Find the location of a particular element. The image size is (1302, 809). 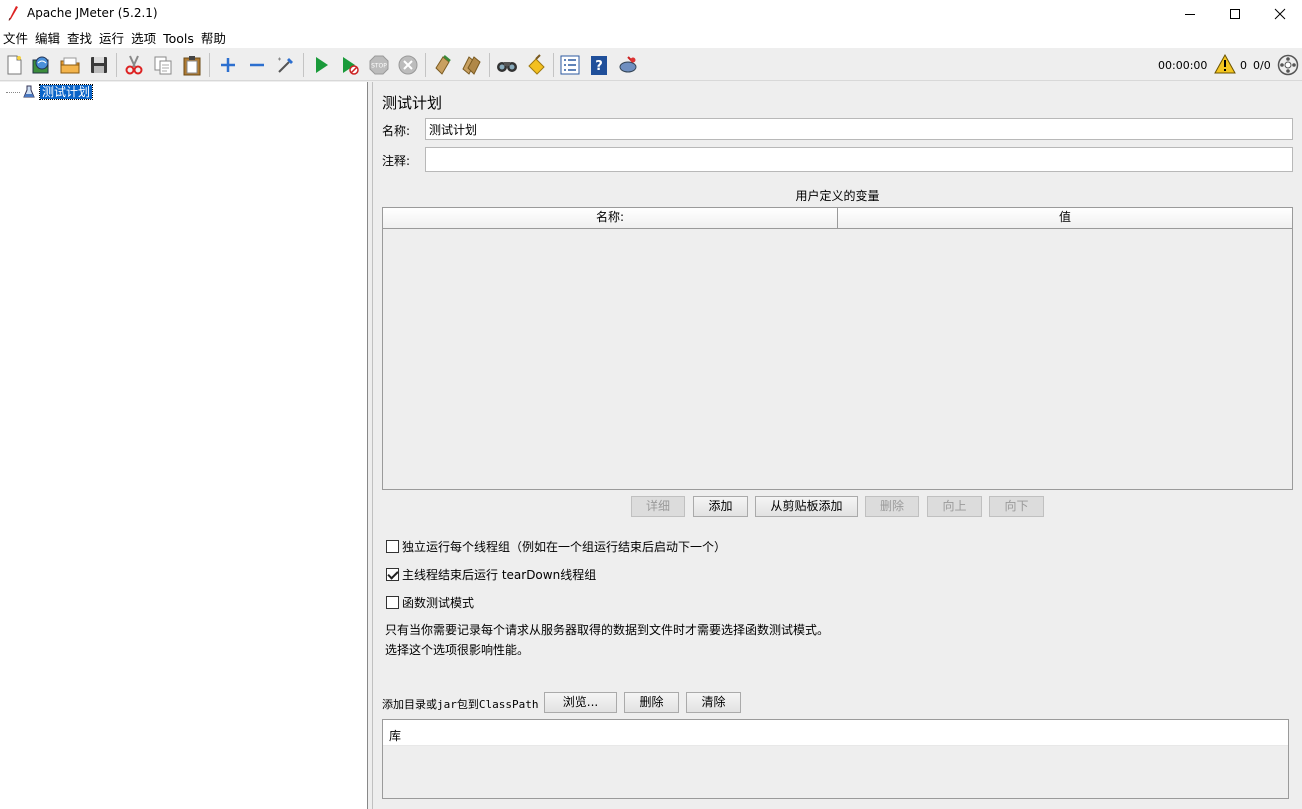

save-button is located at coordinates (99, 65).